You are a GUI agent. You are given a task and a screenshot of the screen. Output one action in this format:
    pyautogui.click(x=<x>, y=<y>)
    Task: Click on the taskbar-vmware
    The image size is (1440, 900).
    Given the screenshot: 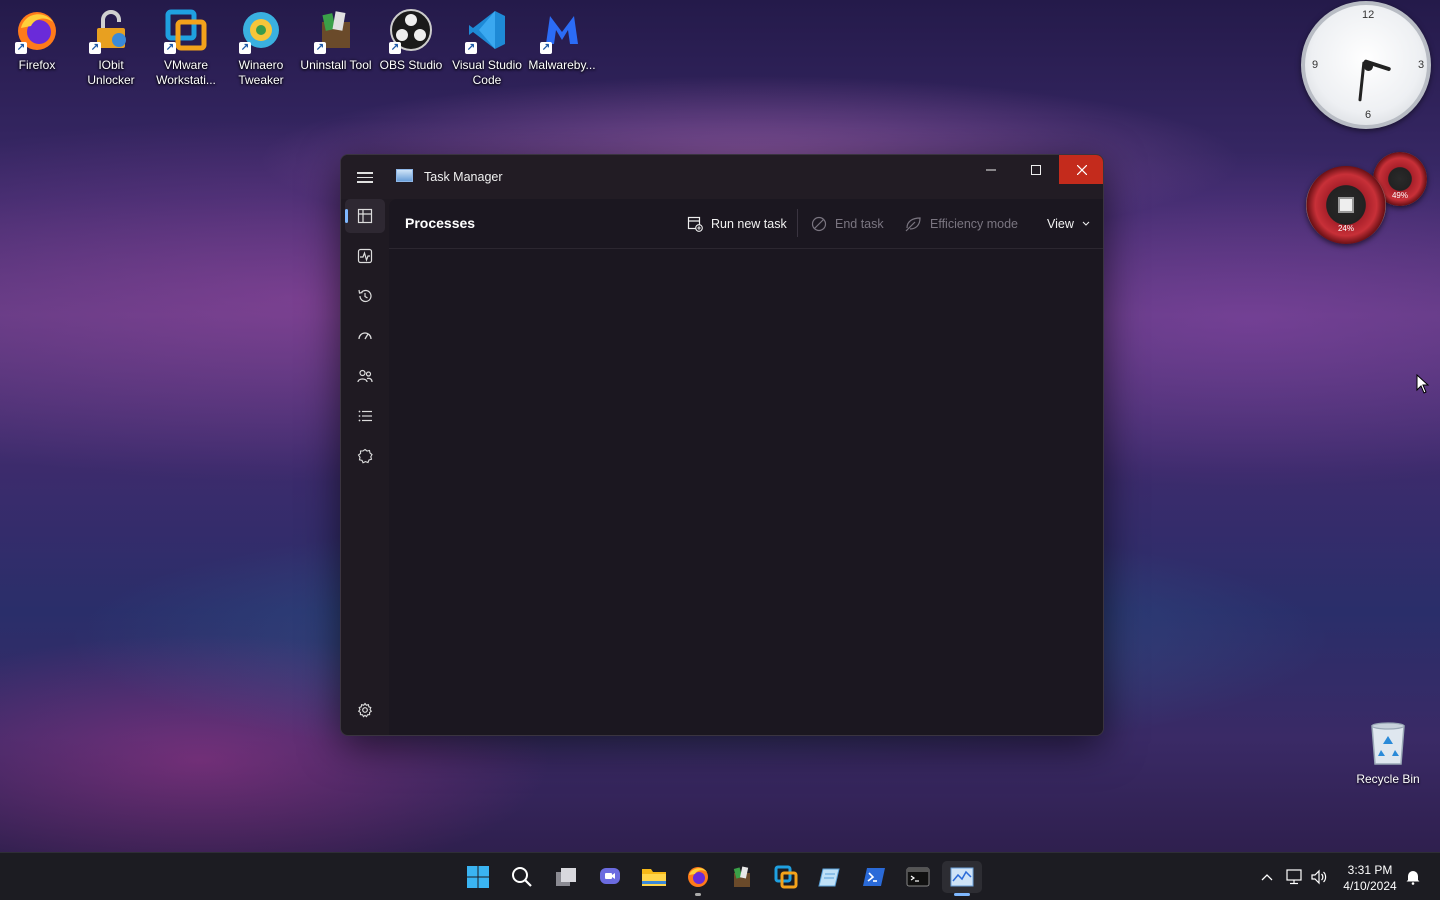 What is the action you would take?
    pyautogui.click(x=786, y=877)
    